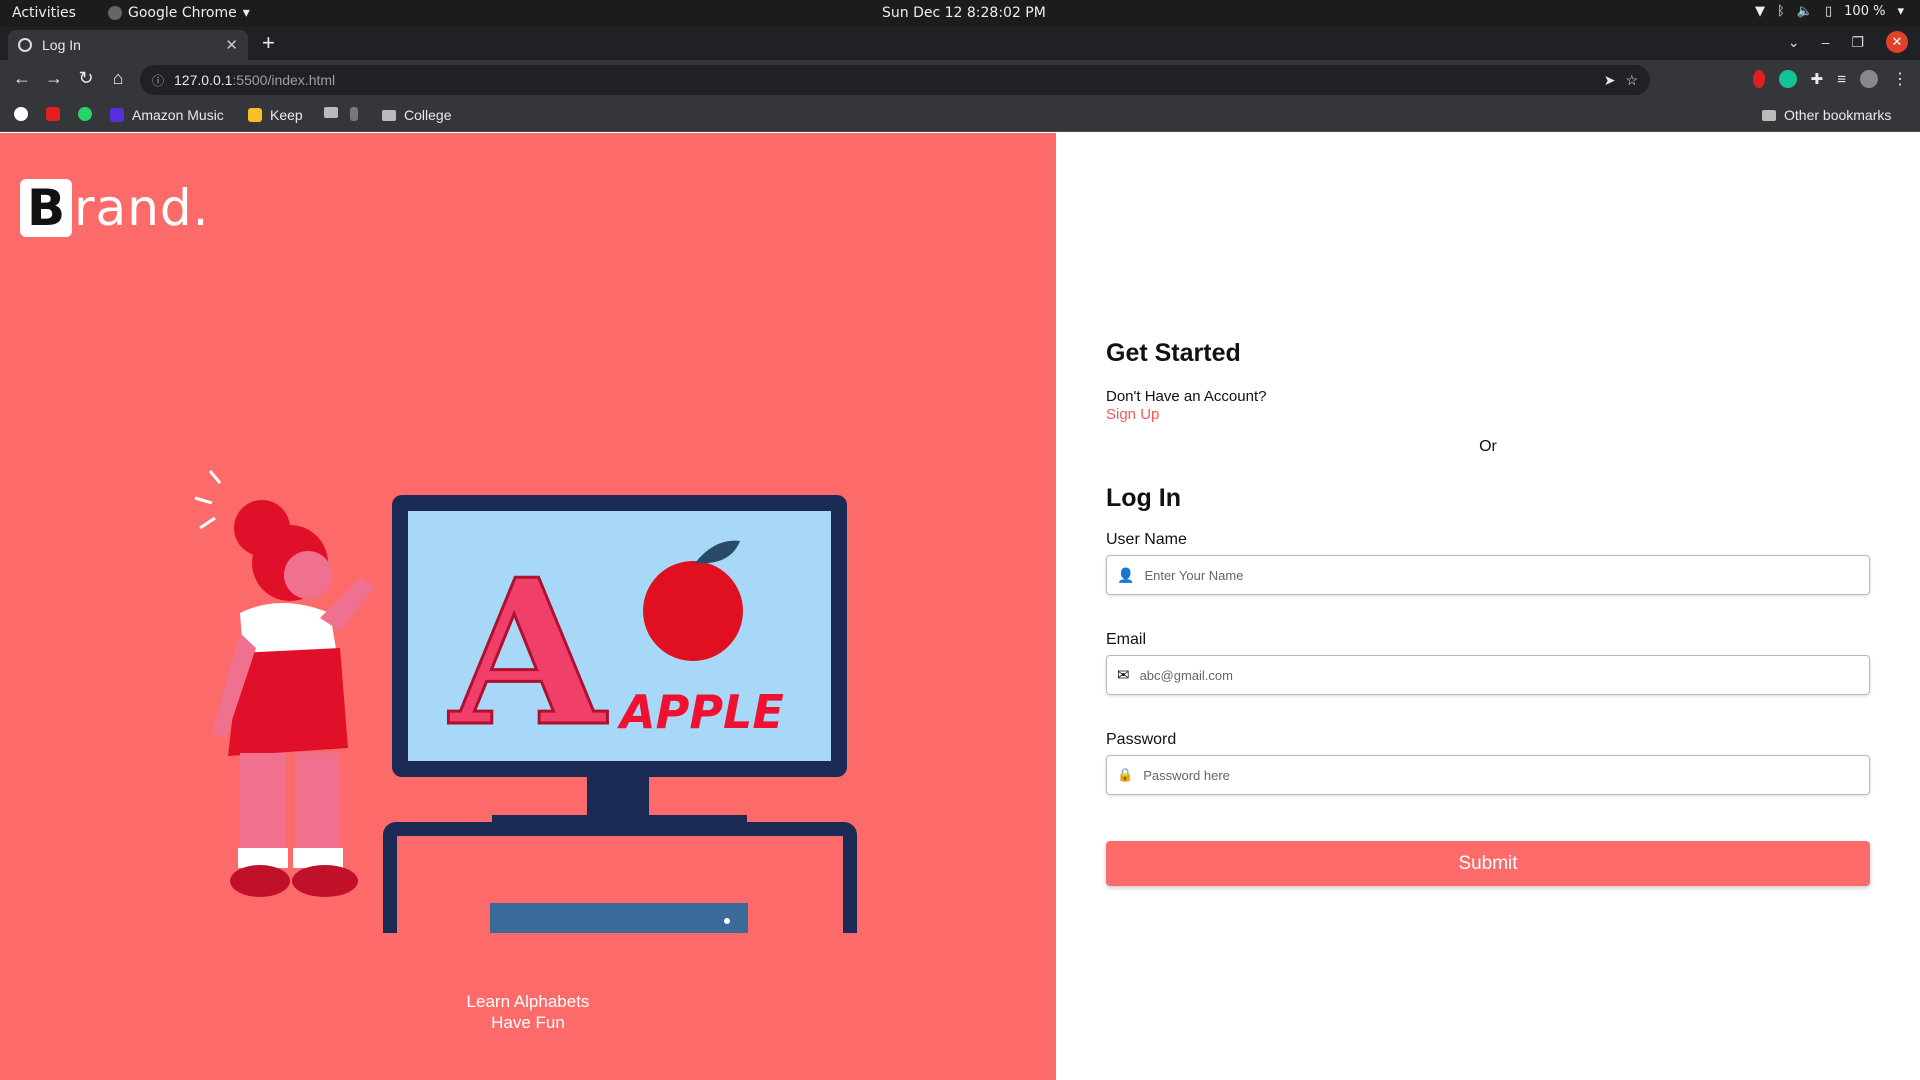  What do you see at coordinates (118, 78) in the screenshot?
I see `home-icon: ⌂` at bounding box center [118, 78].